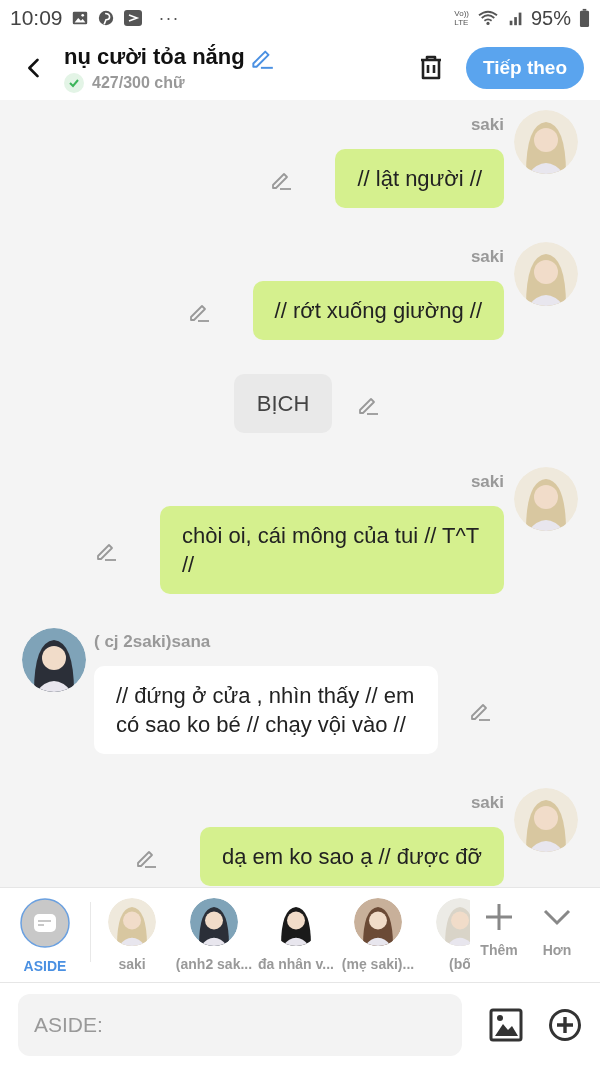  Describe the element at coordinates (499, 935) in the screenshot. I see `add-button: Thêm` at that location.